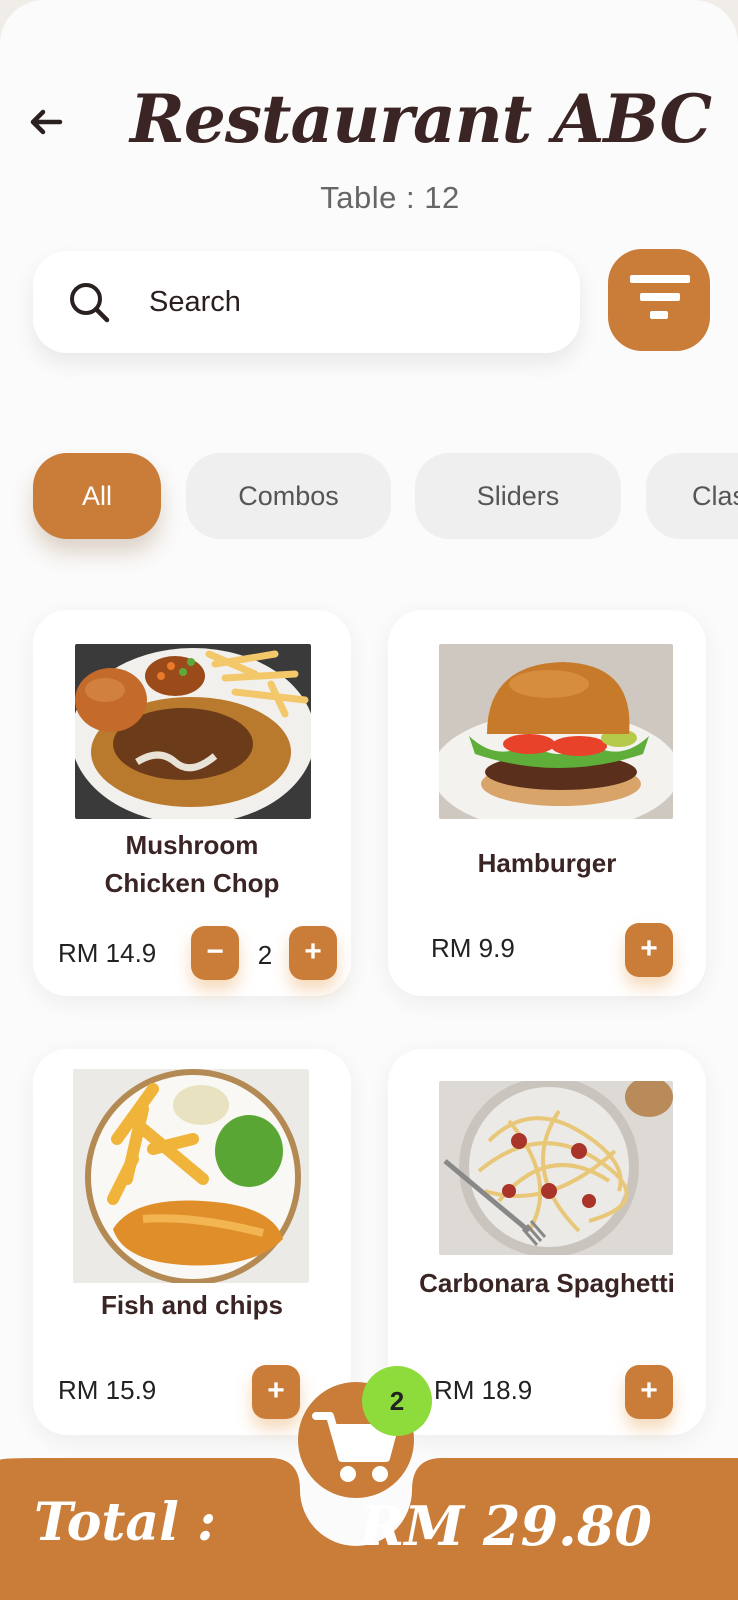 This screenshot has width=738, height=1600. What do you see at coordinates (192, 883) in the screenshot?
I see `food-name-line2: Chicken Chop` at bounding box center [192, 883].